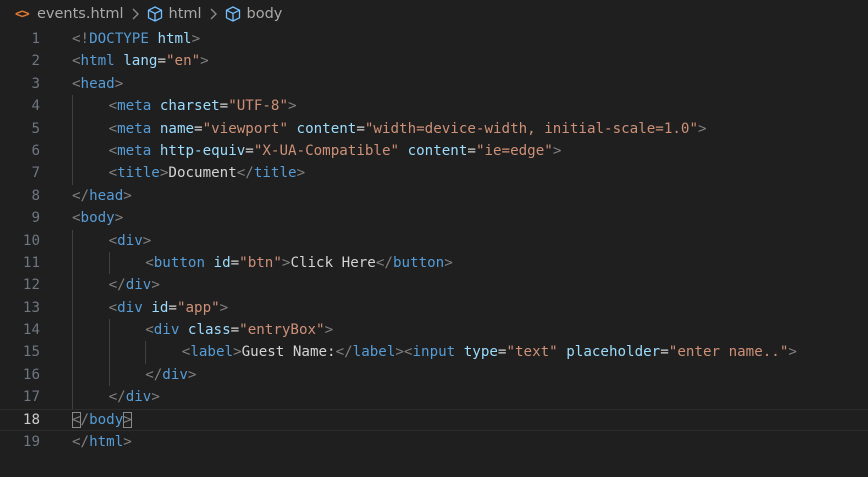 This screenshot has height=477, width=868. I want to click on breadcrumb-item-body: body, so click(253, 14).